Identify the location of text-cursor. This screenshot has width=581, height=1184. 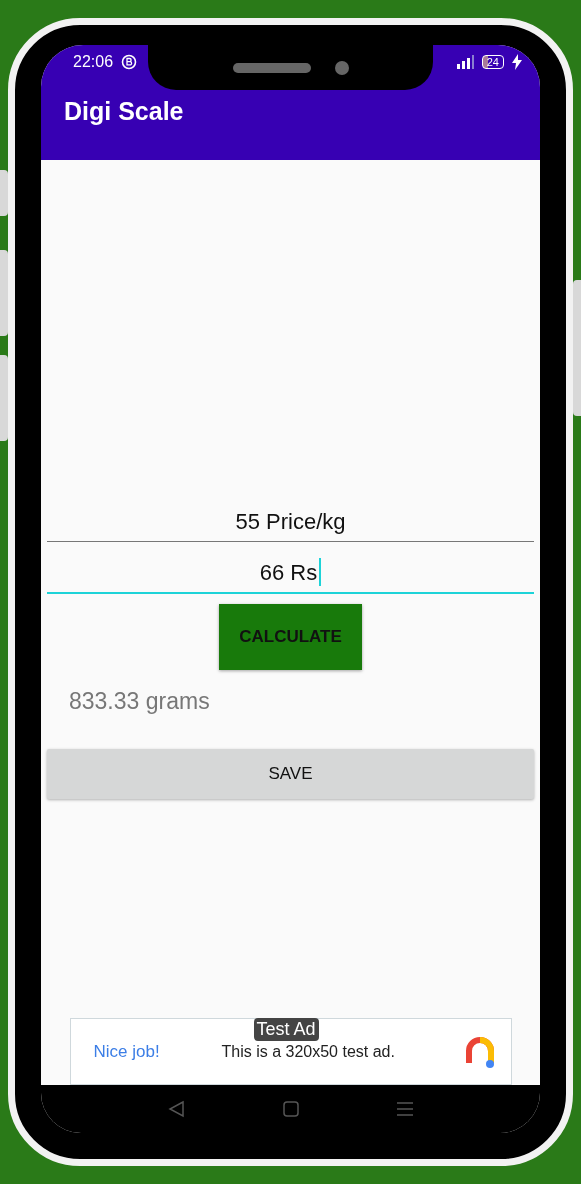
(320, 572).